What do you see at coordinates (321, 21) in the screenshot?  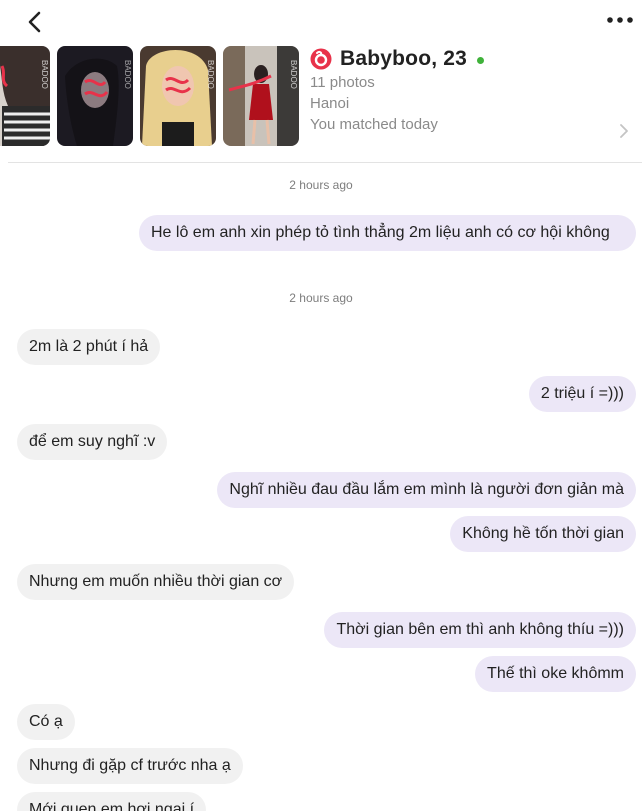 I see `top-bar` at bounding box center [321, 21].